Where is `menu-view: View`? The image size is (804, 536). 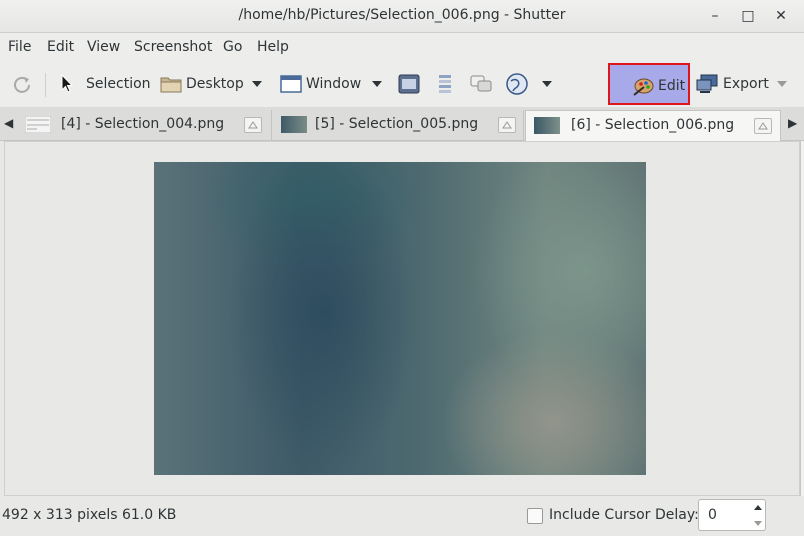
menu-view: View is located at coordinates (103, 47).